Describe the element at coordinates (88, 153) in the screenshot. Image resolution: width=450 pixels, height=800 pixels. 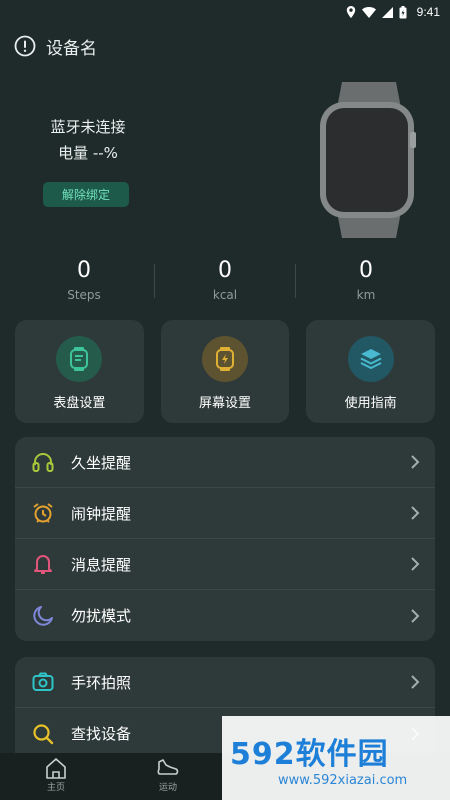
I see `battery-status: 电量 --%` at that location.